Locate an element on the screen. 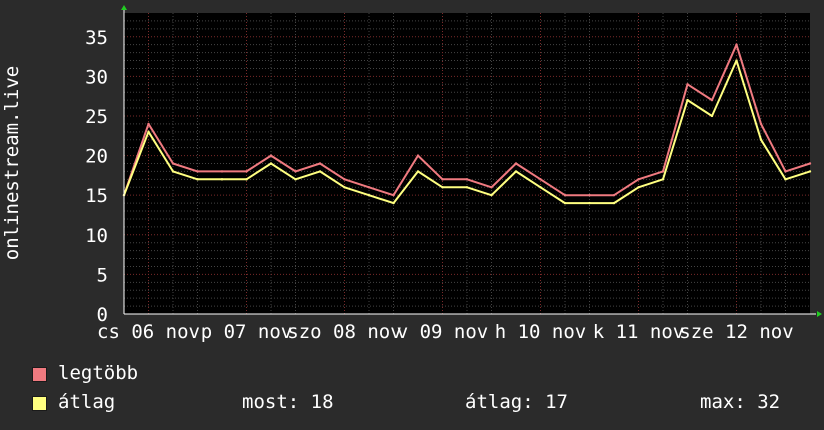 Image resolution: width=824 pixels, height=430 pixels. y-tick-label: 15 is located at coordinates (96, 196).